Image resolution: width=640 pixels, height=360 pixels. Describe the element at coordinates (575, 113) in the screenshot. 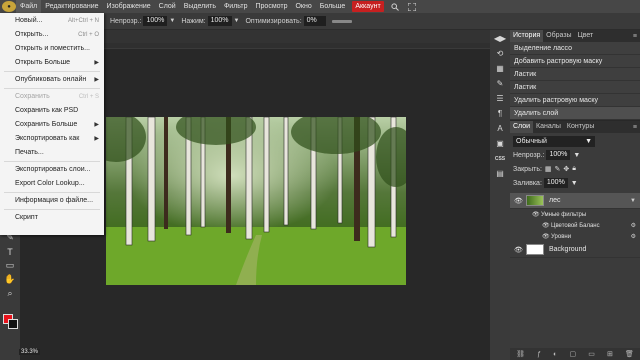

I see `history-item: Удалить слой` at that location.